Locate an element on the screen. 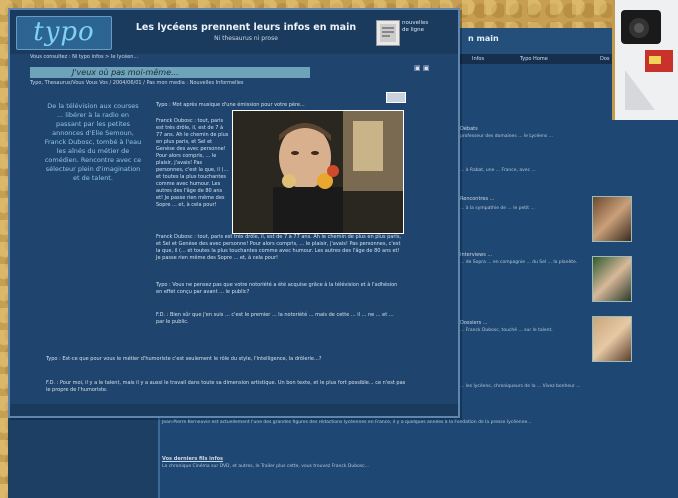  interview-photo is located at coordinates (318, 172).